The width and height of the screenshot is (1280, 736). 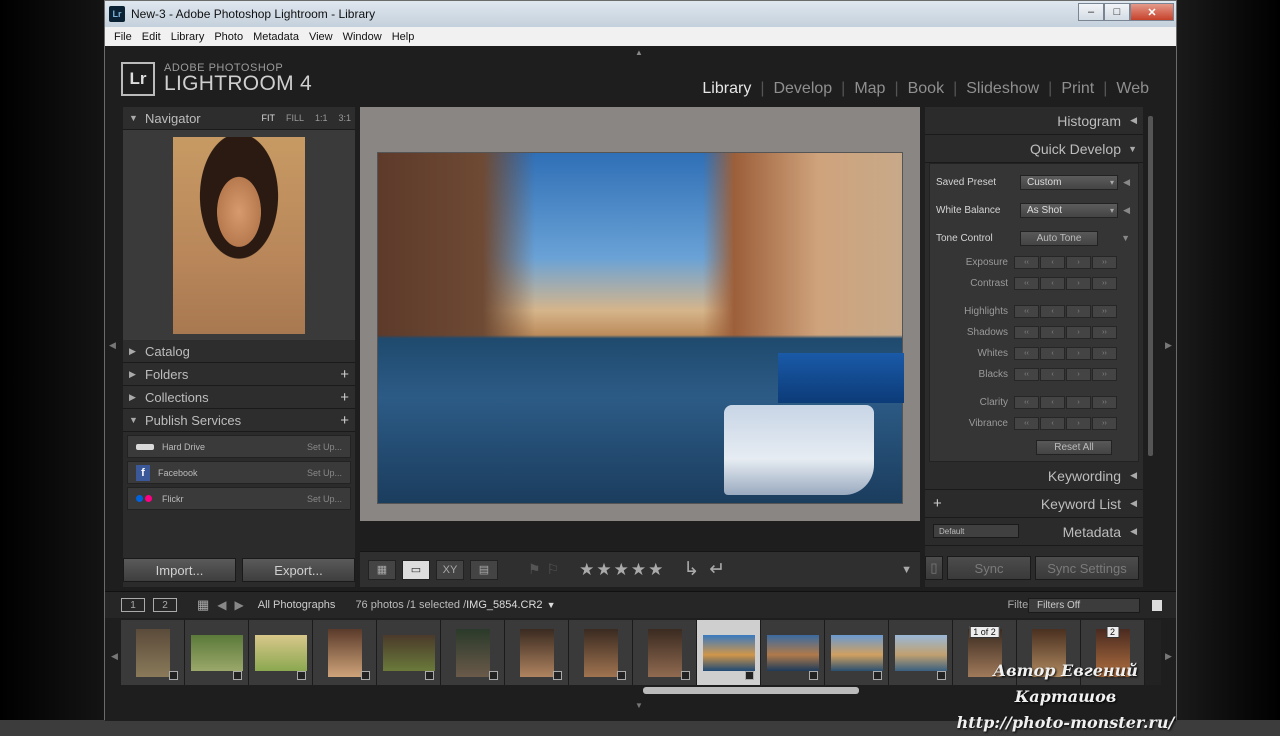 What do you see at coordinates (1034, 149) in the screenshot?
I see `quick-develop-header: Quick Develop ▼` at bounding box center [1034, 149].